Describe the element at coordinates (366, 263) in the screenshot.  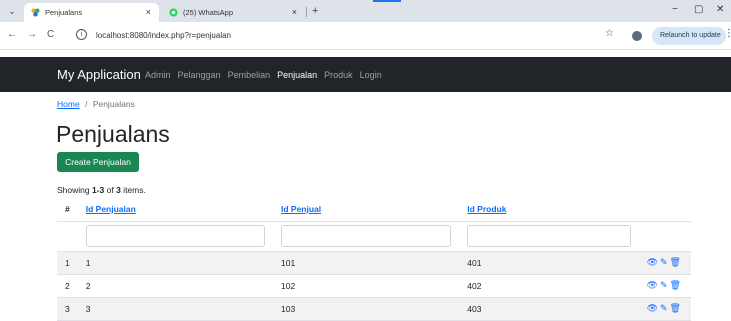
I see `cell-id-penjual: 101` at that location.